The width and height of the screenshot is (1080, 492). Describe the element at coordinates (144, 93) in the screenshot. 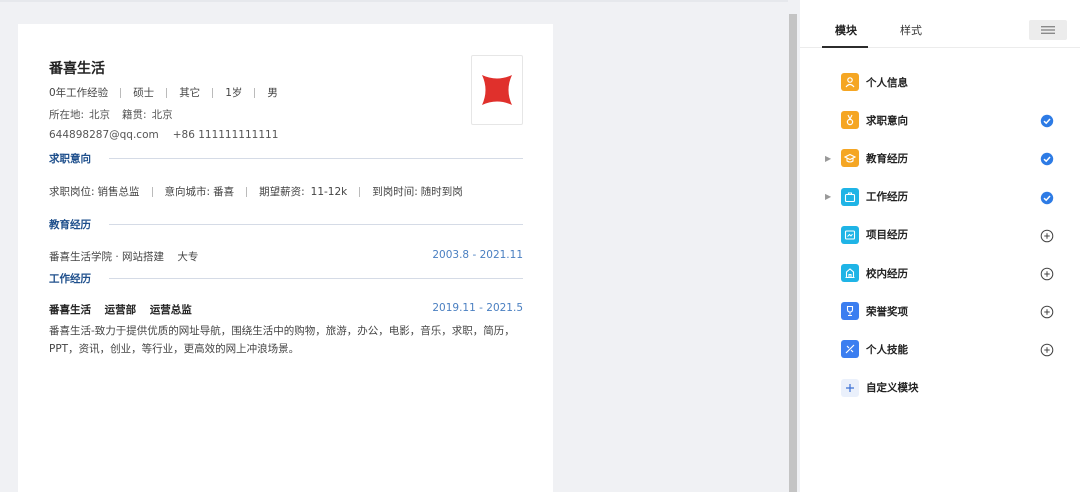

I see `degree: 硕士` at that location.